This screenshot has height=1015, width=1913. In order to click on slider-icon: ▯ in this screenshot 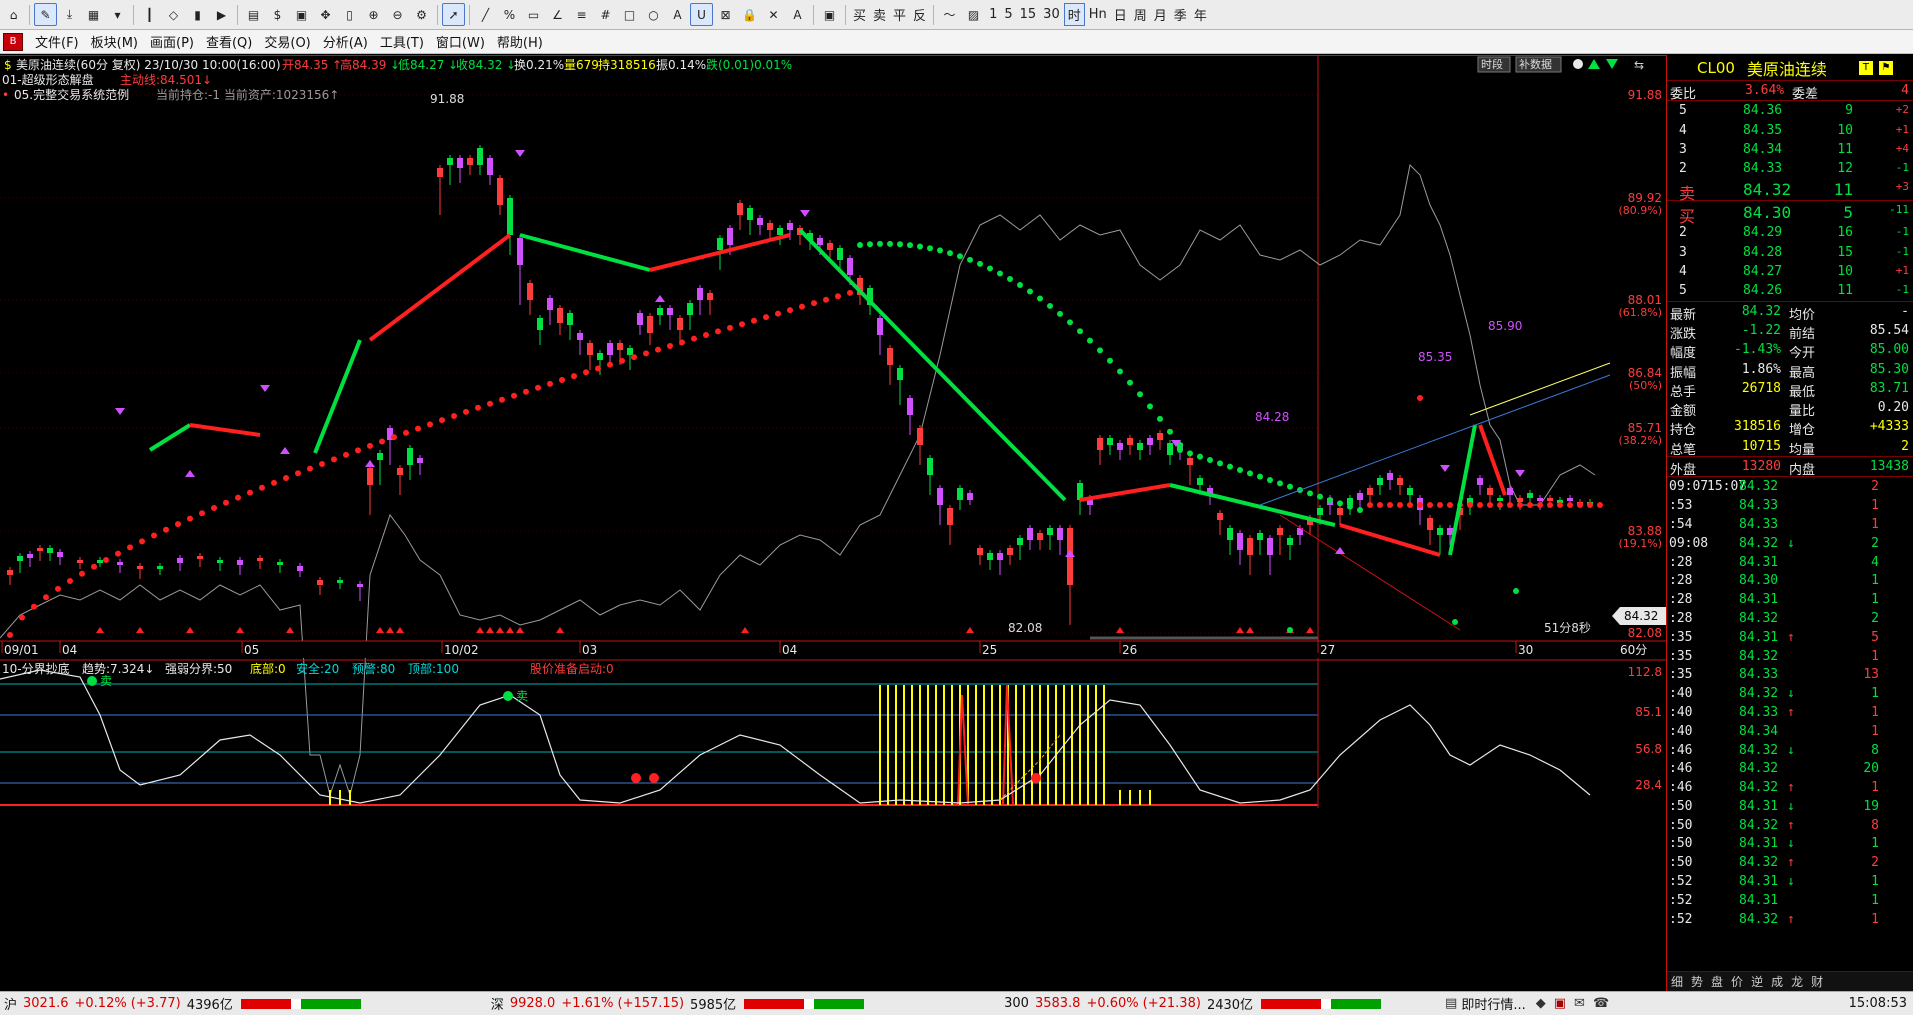, I will do `click(349, 14)`.